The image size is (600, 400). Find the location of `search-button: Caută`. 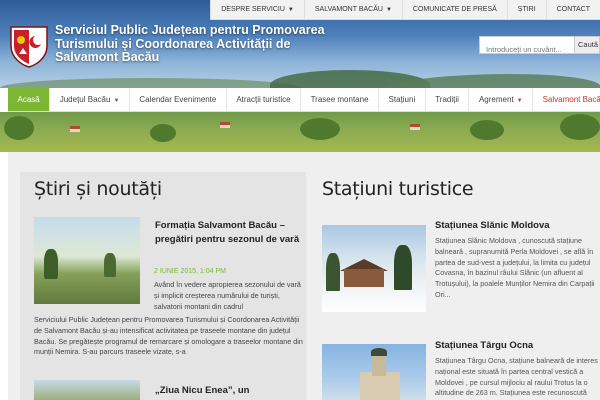

search-button: Caută is located at coordinates (587, 45).